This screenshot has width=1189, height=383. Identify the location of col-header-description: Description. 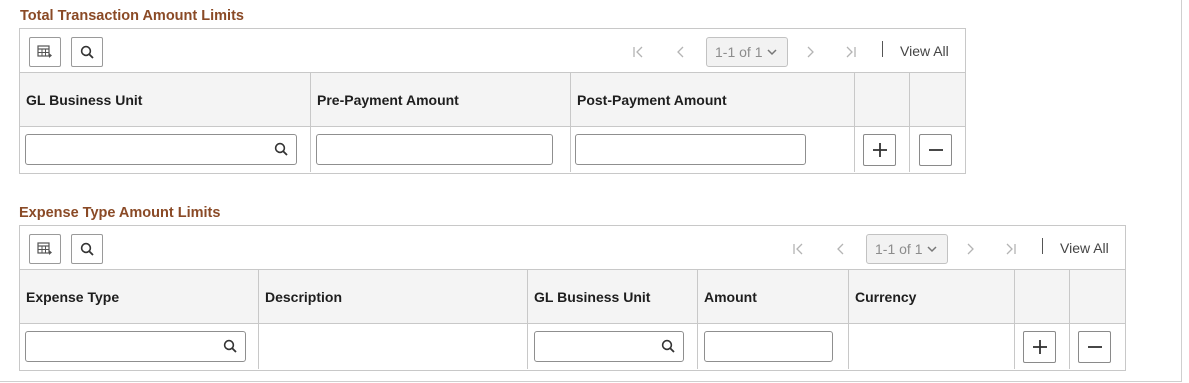
(393, 296).